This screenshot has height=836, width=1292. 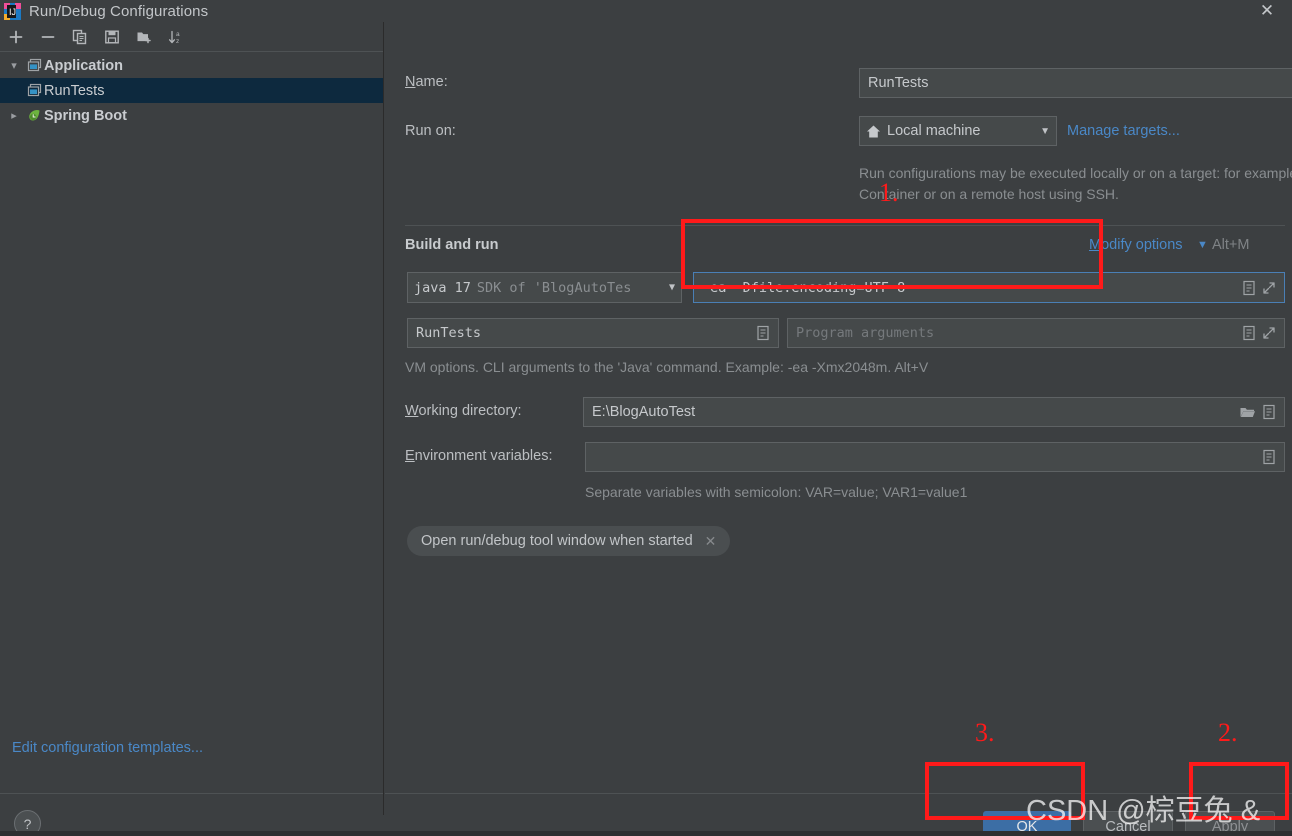 What do you see at coordinates (1075, 83) in the screenshot?
I see `name-input: RunTests` at bounding box center [1075, 83].